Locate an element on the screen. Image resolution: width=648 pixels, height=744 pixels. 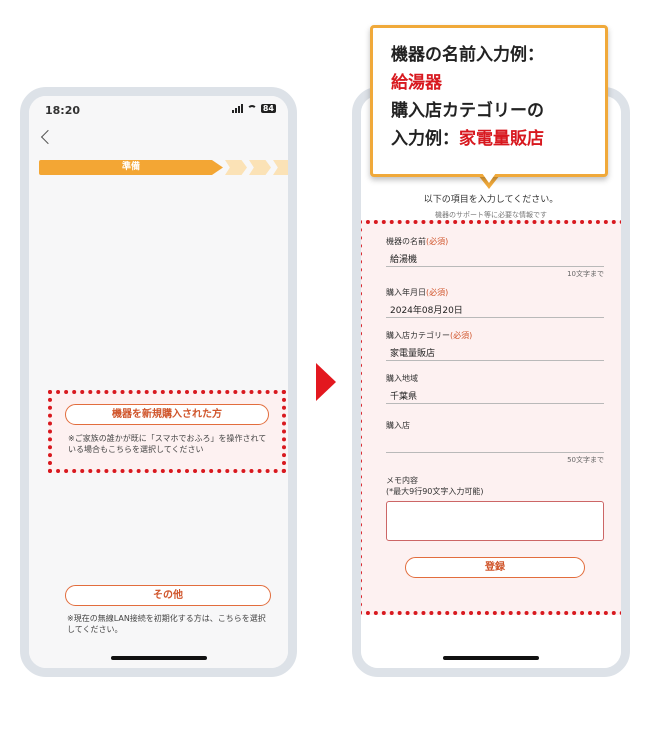
progress-steps: 準備 is located at coordinates (163, 167).